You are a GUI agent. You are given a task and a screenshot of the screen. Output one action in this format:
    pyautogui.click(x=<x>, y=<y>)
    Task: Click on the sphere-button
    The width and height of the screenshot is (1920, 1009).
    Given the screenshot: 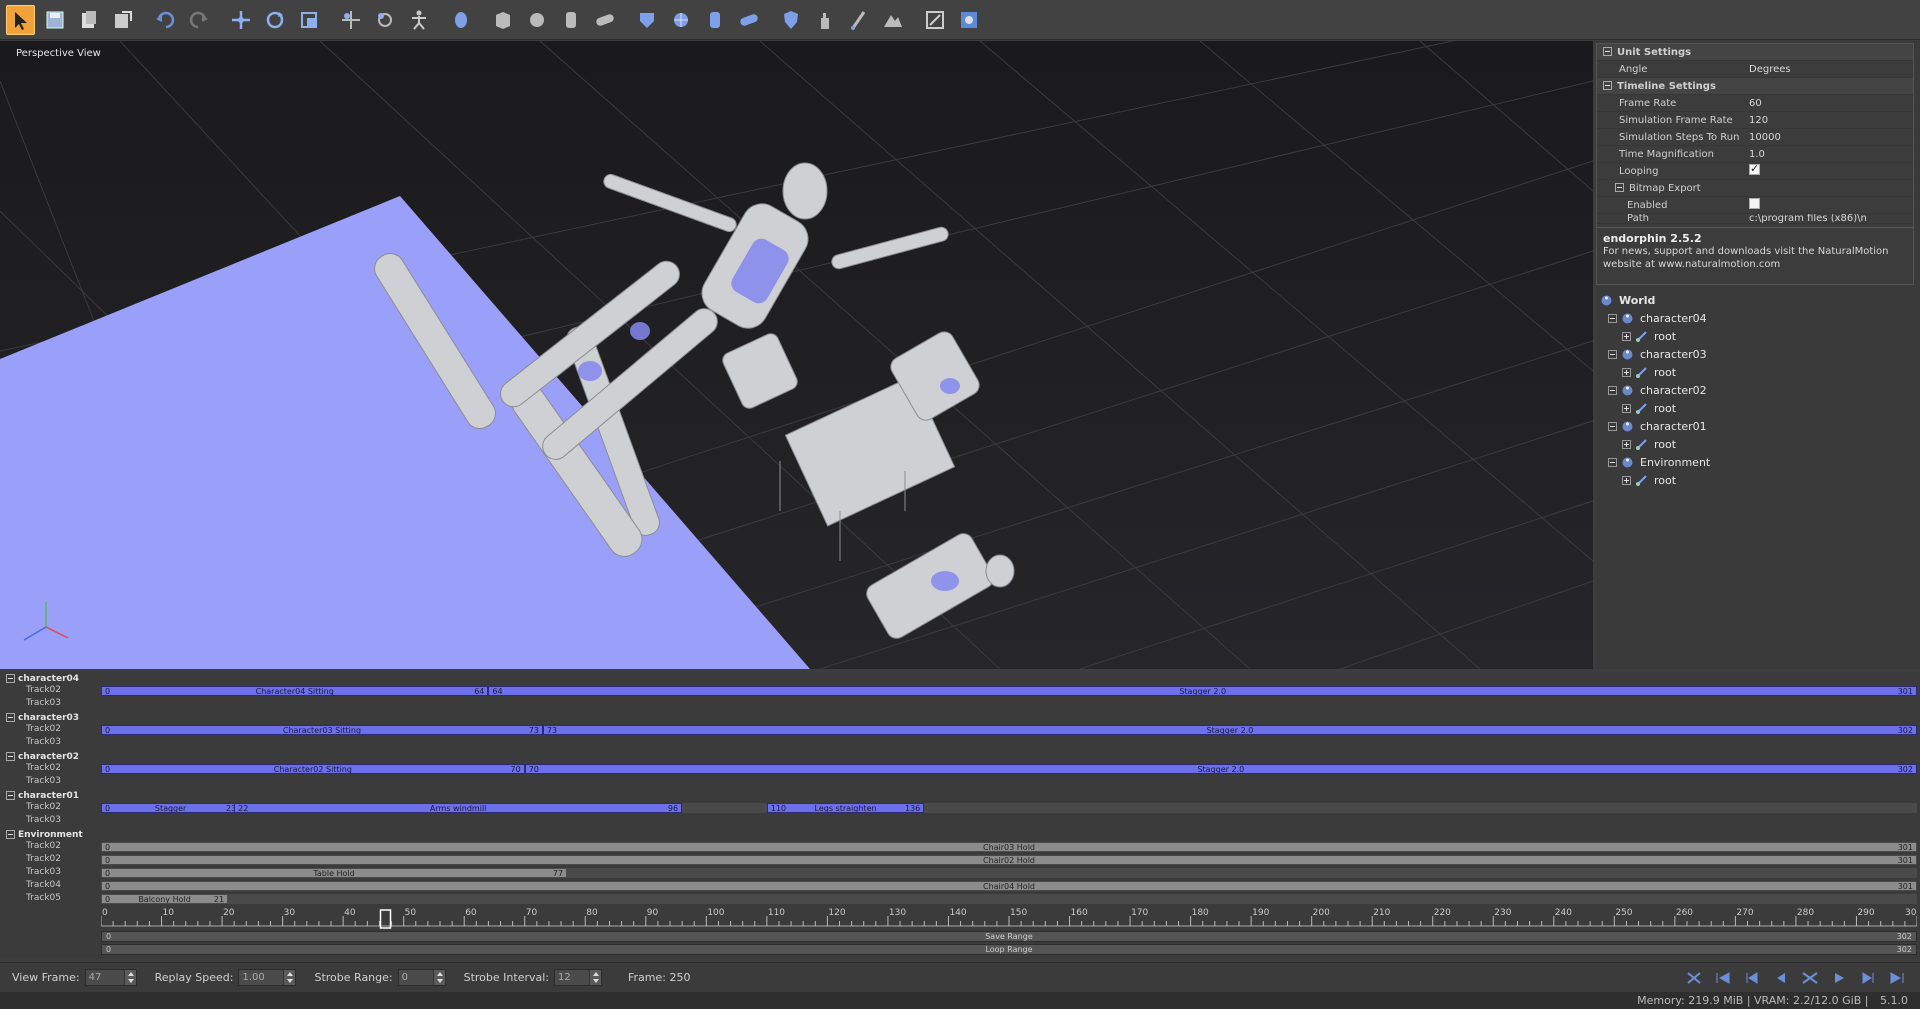 What is the action you would take?
    pyautogui.click(x=536, y=20)
    